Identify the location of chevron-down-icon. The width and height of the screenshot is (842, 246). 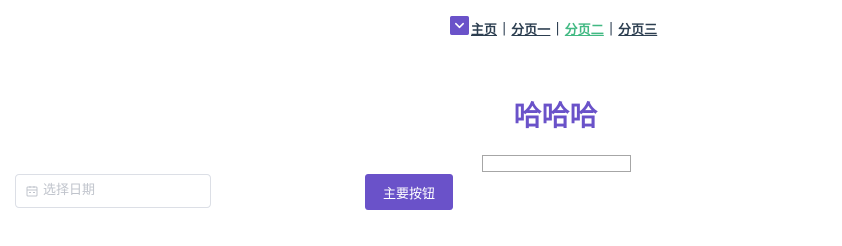
(459, 25).